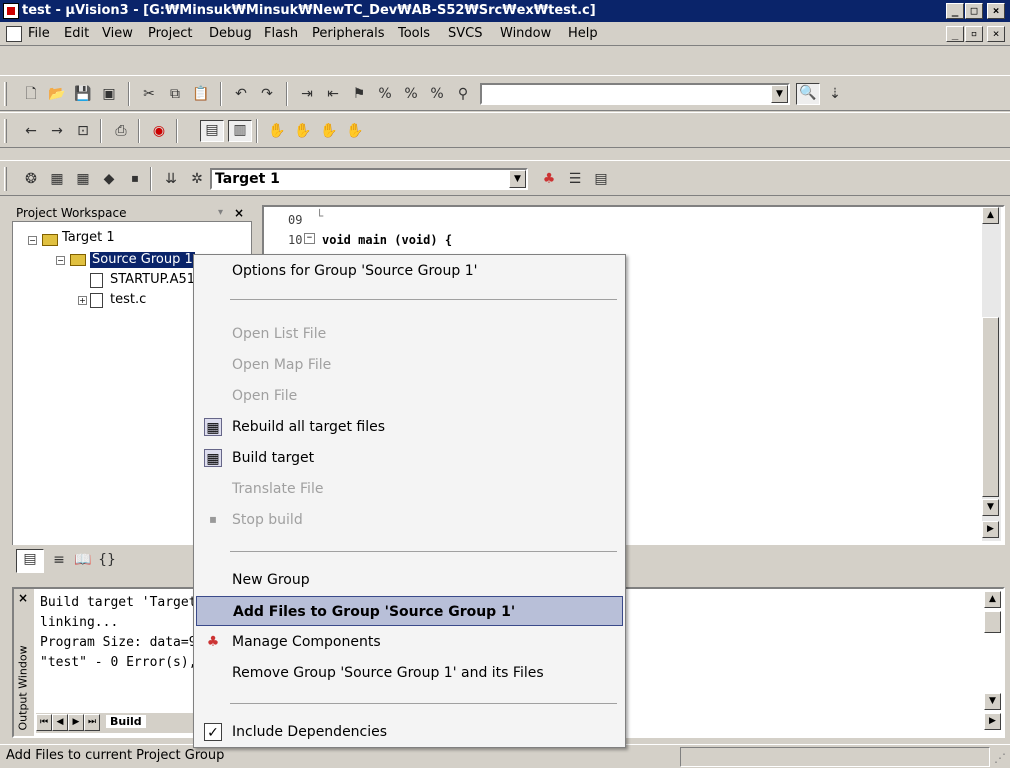 The height and width of the screenshot is (768, 1010). Describe the element at coordinates (83, 131) in the screenshot. I see `goto-icon: ⊡` at that location.